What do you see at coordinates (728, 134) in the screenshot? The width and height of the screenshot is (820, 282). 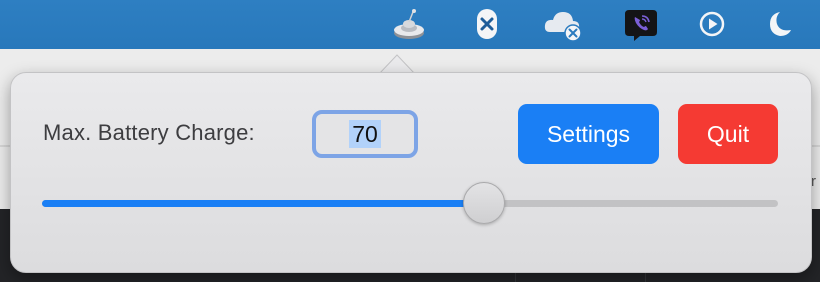 I see `quit-button: Quit` at bounding box center [728, 134].